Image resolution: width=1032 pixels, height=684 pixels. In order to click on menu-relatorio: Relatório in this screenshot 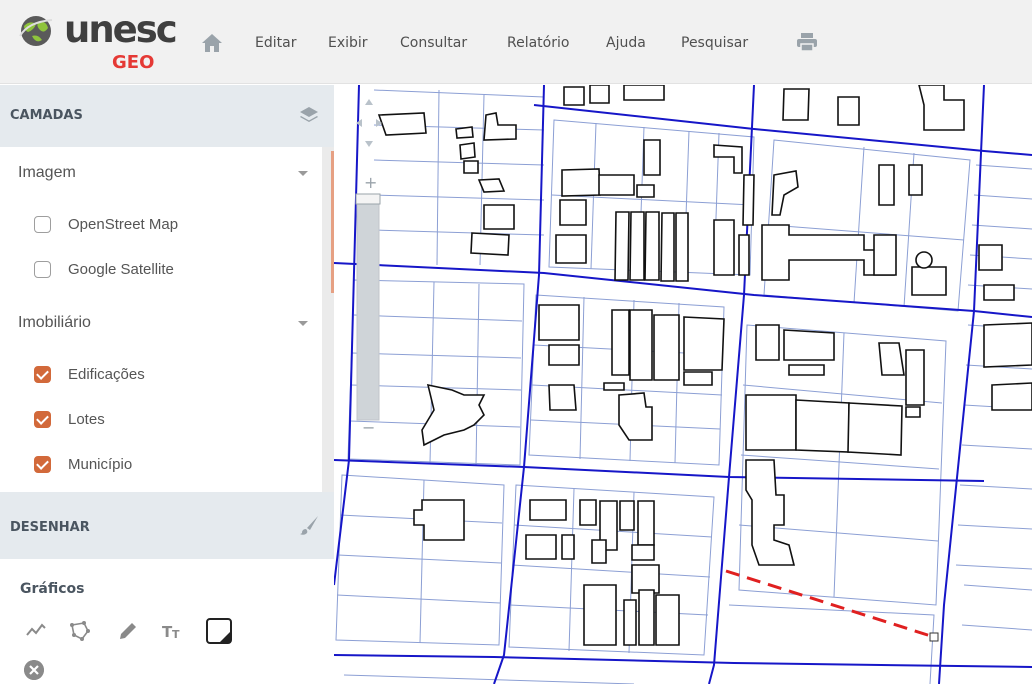, I will do `click(538, 43)`.